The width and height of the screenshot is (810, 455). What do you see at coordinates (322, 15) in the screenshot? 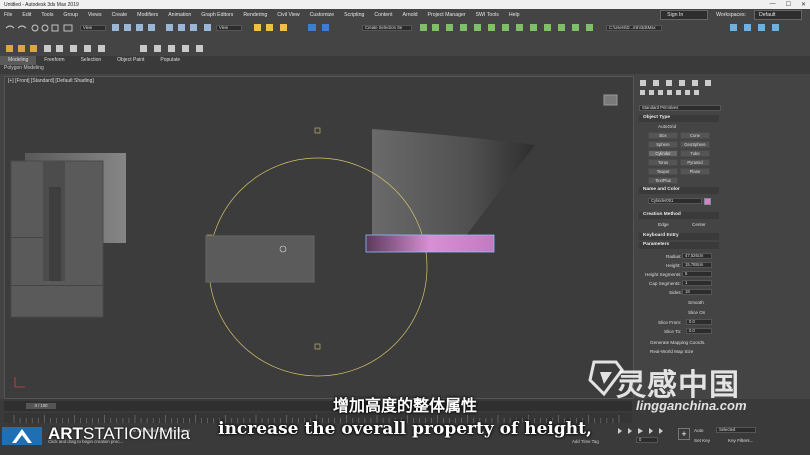
I see `menu-customize: Customize` at bounding box center [322, 15].